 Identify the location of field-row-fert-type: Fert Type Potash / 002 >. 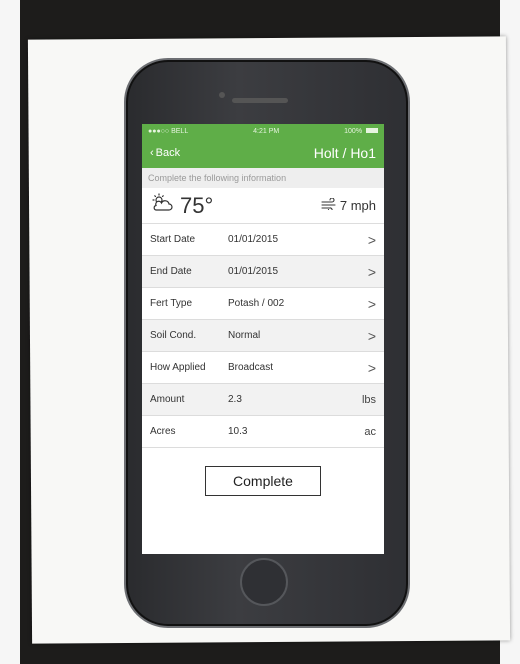
(263, 304).